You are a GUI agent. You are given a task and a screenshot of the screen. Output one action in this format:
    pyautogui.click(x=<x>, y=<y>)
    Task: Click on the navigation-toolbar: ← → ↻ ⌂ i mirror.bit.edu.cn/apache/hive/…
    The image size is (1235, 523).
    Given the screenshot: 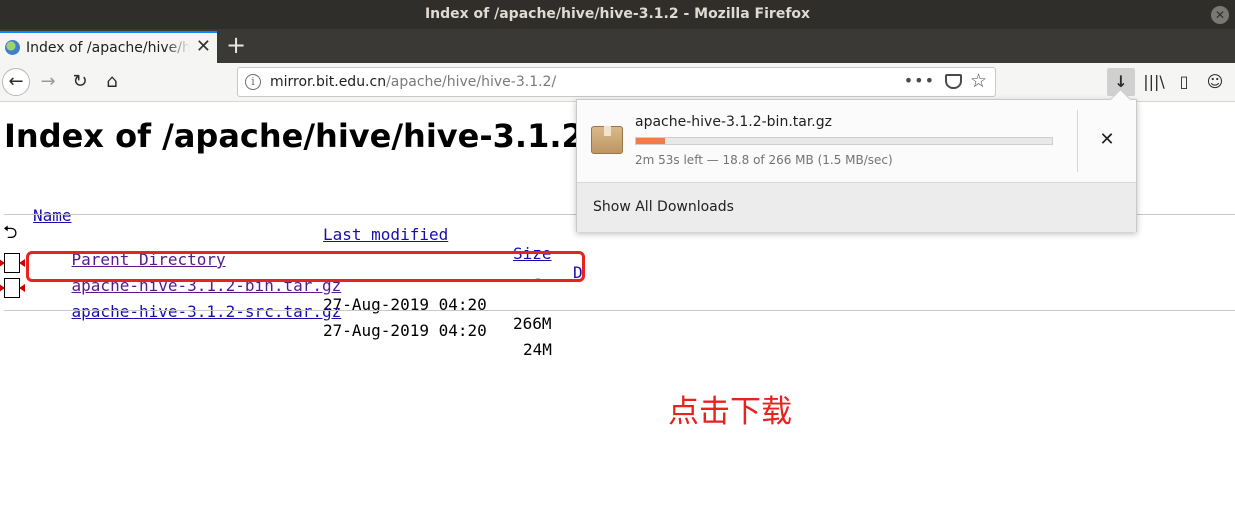 What is the action you would take?
    pyautogui.click(x=617, y=82)
    